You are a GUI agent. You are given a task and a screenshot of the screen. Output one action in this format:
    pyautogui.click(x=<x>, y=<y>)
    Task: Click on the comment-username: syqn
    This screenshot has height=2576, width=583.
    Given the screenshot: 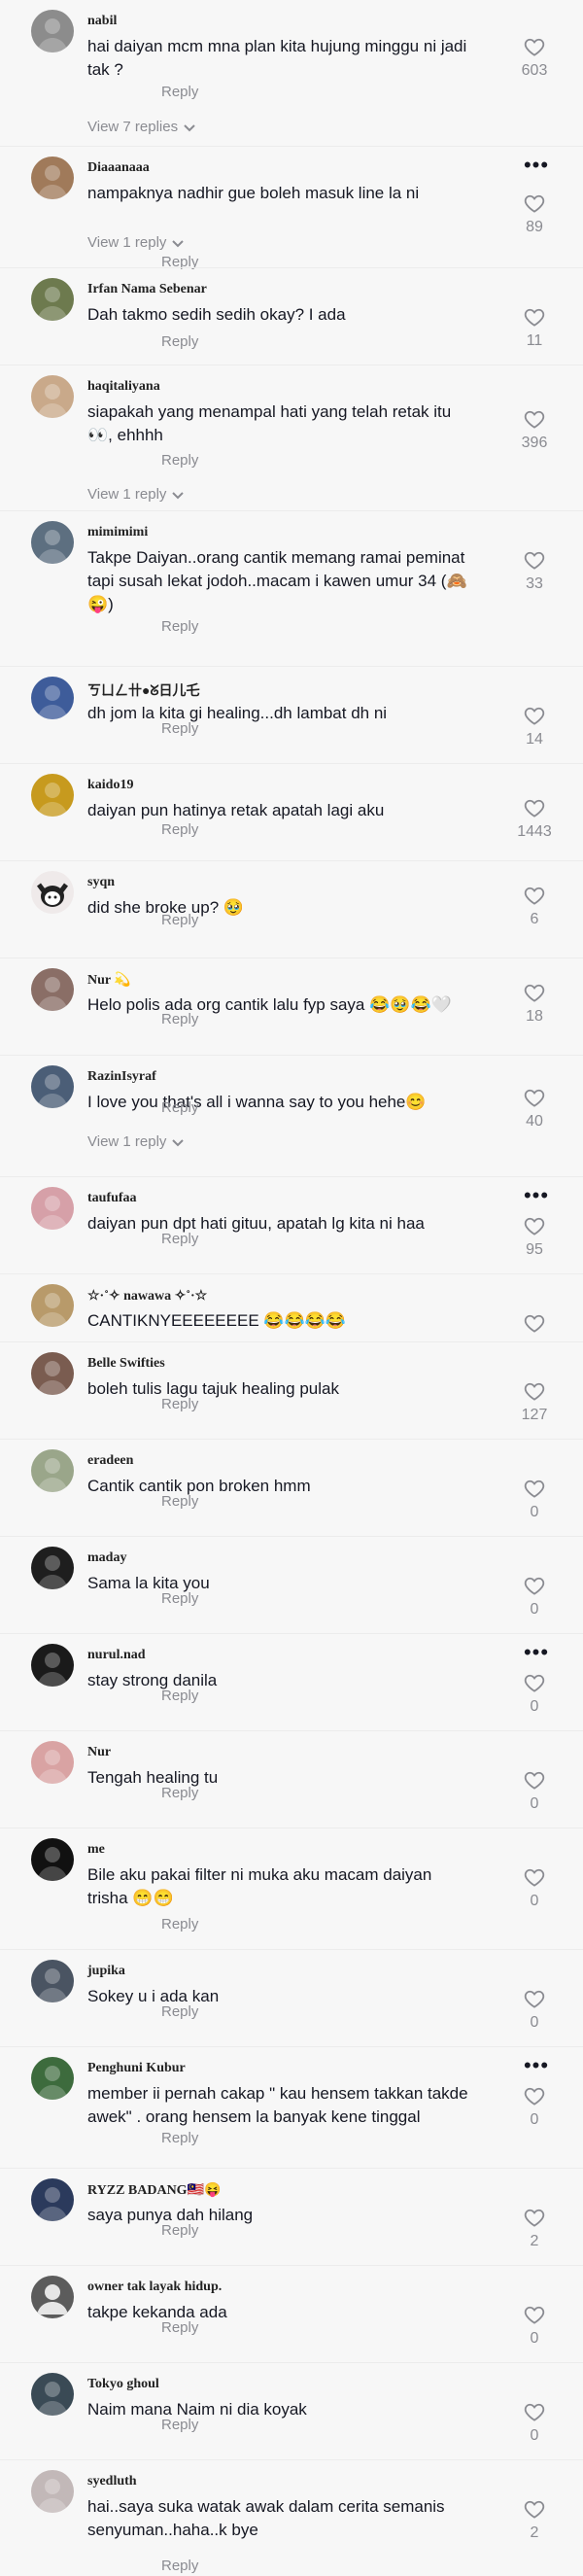 What is the action you would take?
    pyautogui.click(x=101, y=883)
    